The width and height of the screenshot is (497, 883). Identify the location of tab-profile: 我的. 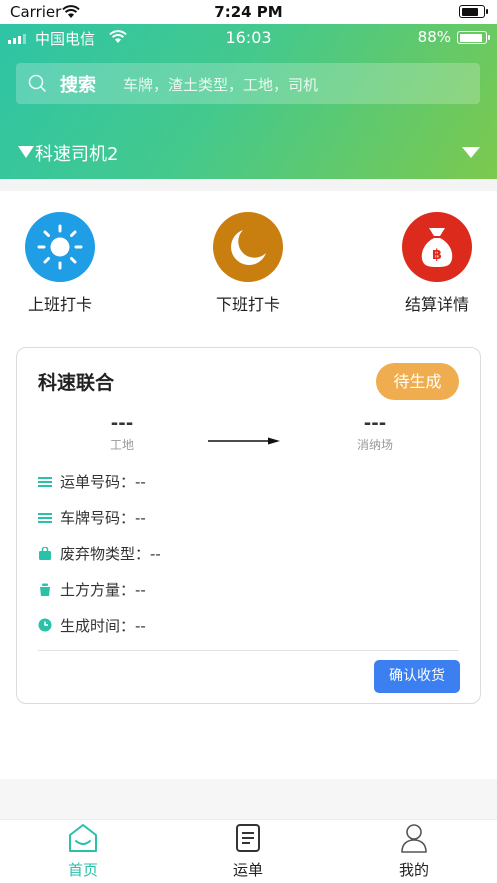
(414, 851).